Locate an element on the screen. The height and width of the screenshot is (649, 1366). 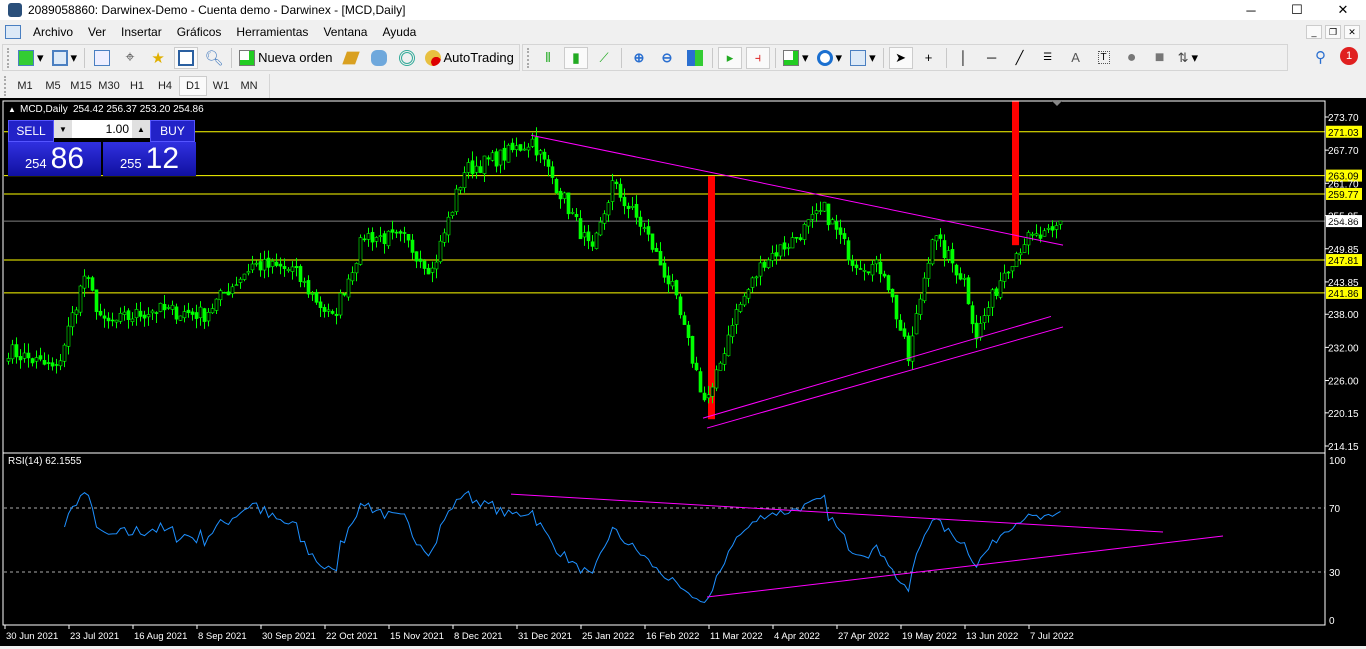
new-chart-button: ▾ is located at coordinates (31, 58).